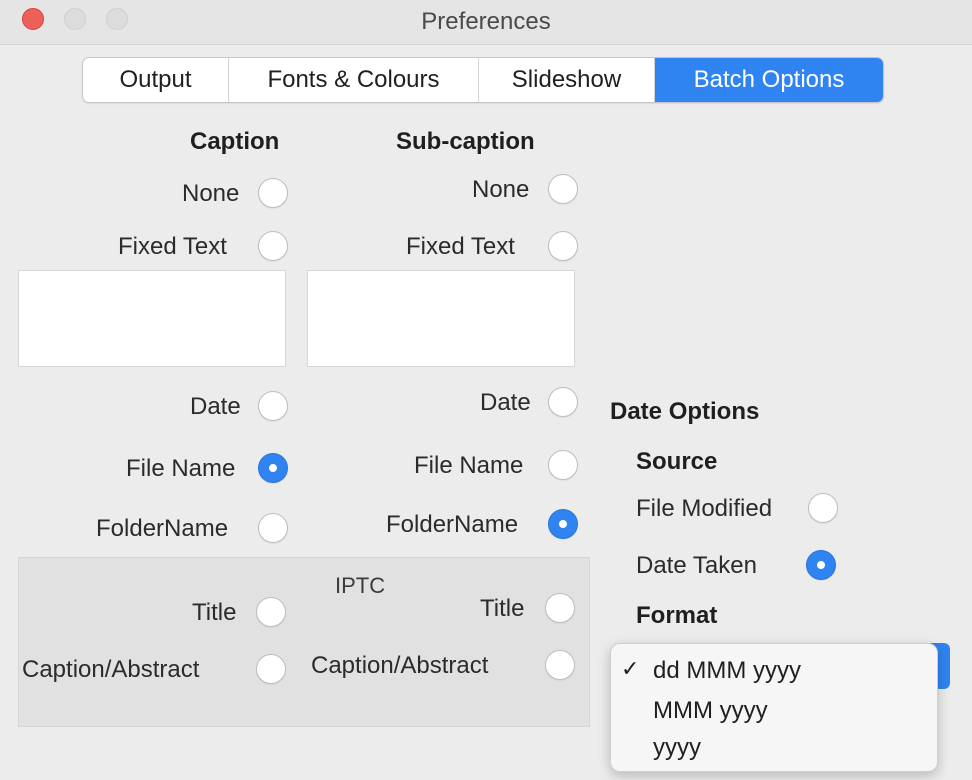 This screenshot has height=780, width=972. I want to click on iptc-group-title: IPTC, so click(360, 585).